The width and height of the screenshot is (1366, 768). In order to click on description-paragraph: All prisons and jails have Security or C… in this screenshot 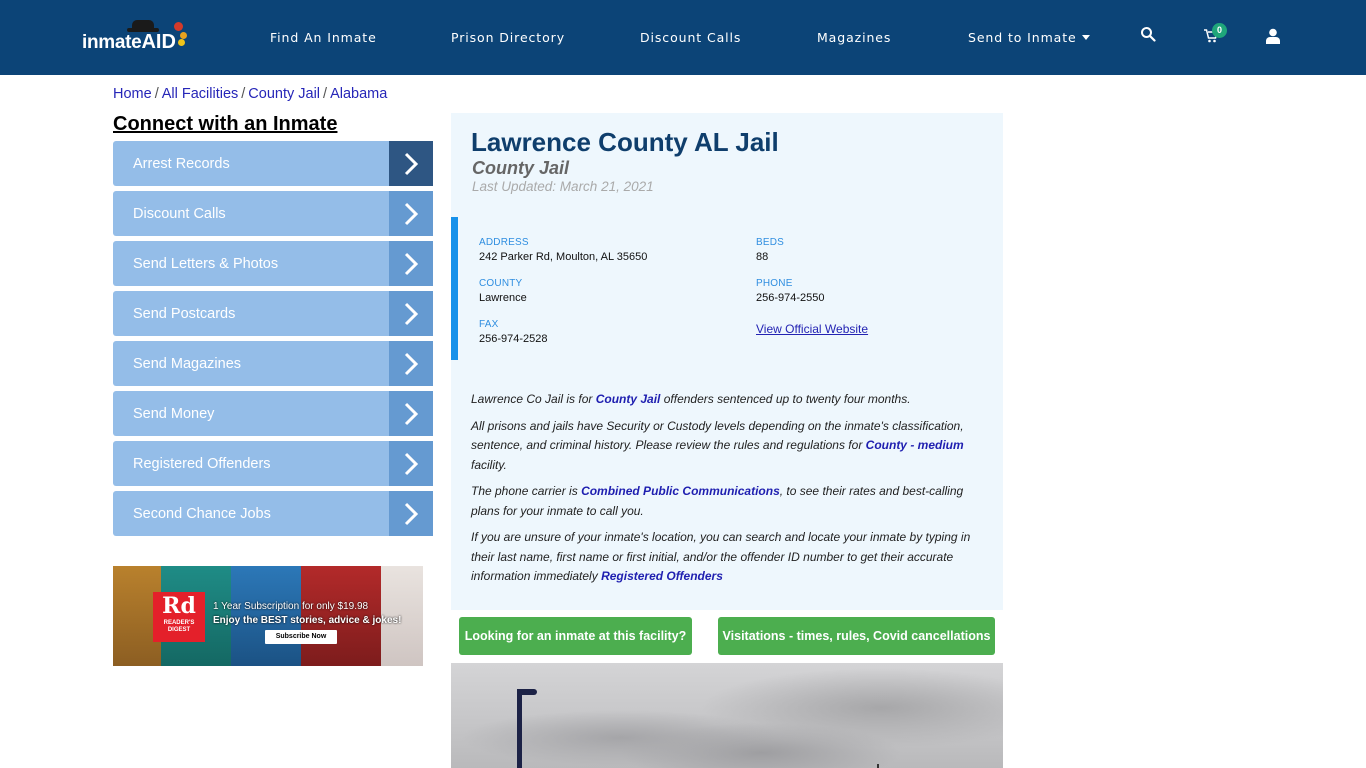, I will do `click(728, 446)`.